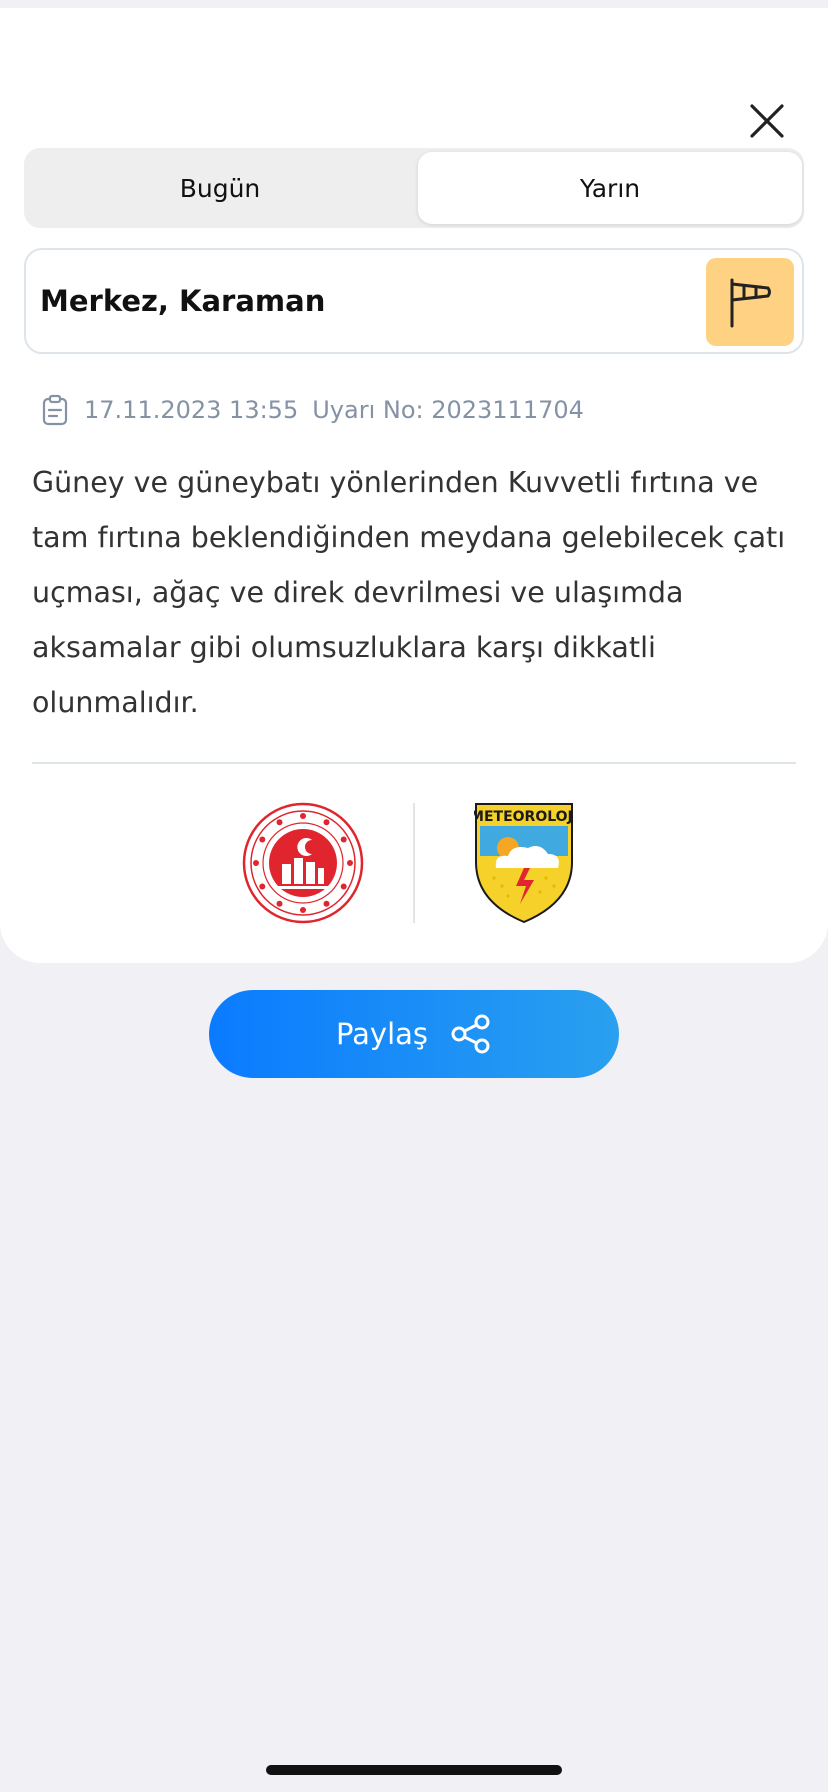 The width and height of the screenshot is (828, 1792). I want to click on windsock-icon, so click(750, 303).